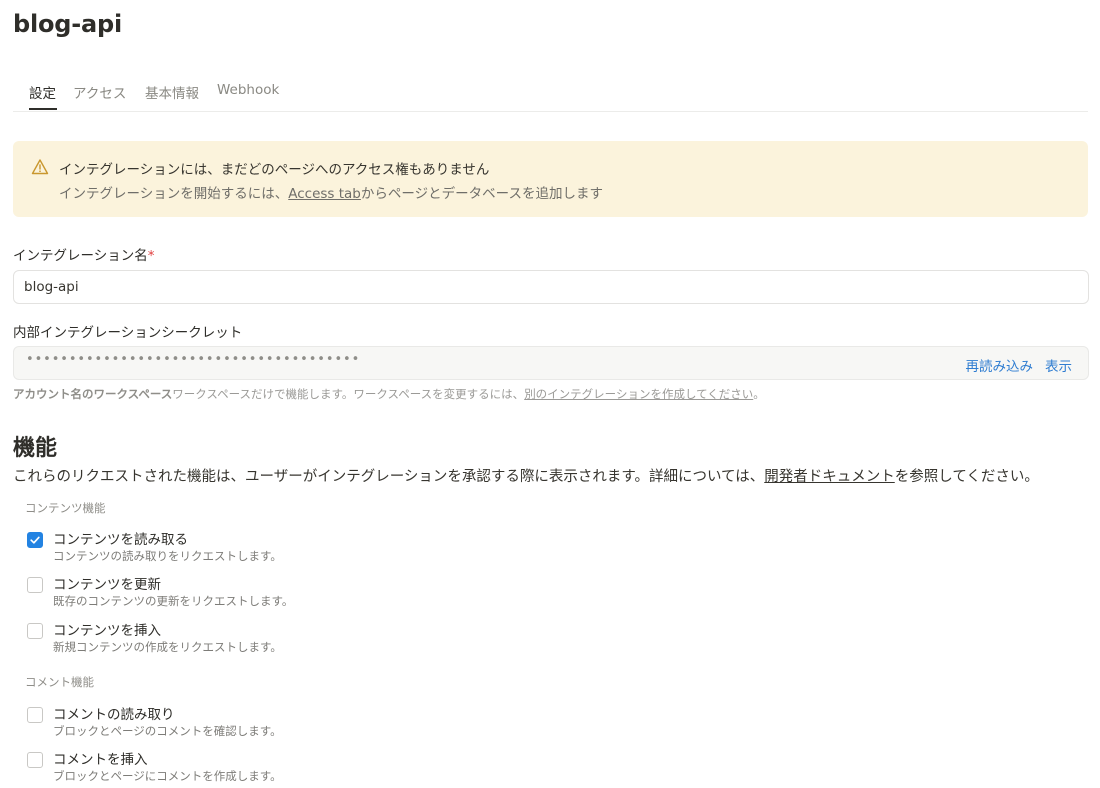 This screenshot has height=788, width=1100. I want to click on capability-title: コンテンツを更新, so click(107, 585).